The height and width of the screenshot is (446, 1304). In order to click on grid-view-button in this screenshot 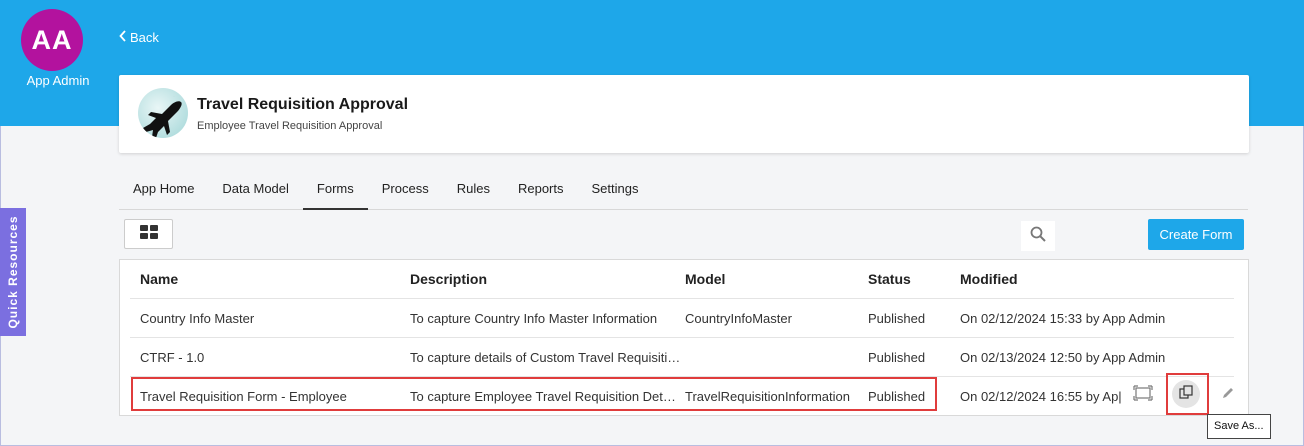, I will do `click(148, 234)`.